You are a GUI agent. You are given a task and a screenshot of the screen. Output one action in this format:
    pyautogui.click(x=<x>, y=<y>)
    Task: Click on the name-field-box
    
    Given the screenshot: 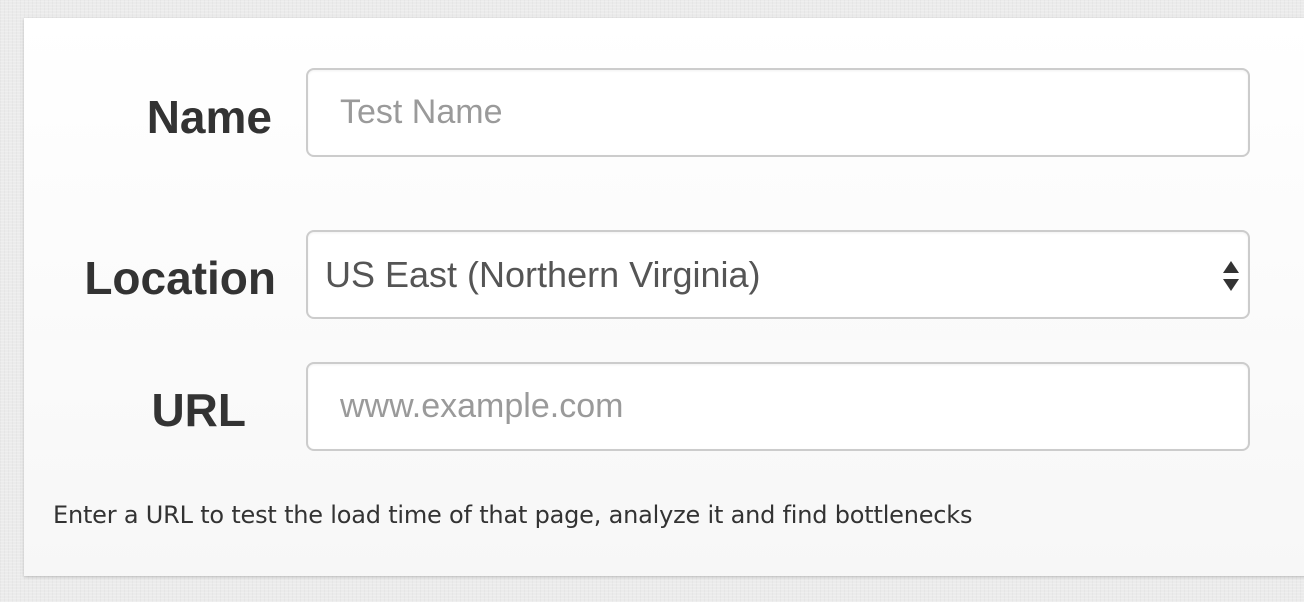 What is the action you would take?
    pyautogui.click(x=778, y=112)
    